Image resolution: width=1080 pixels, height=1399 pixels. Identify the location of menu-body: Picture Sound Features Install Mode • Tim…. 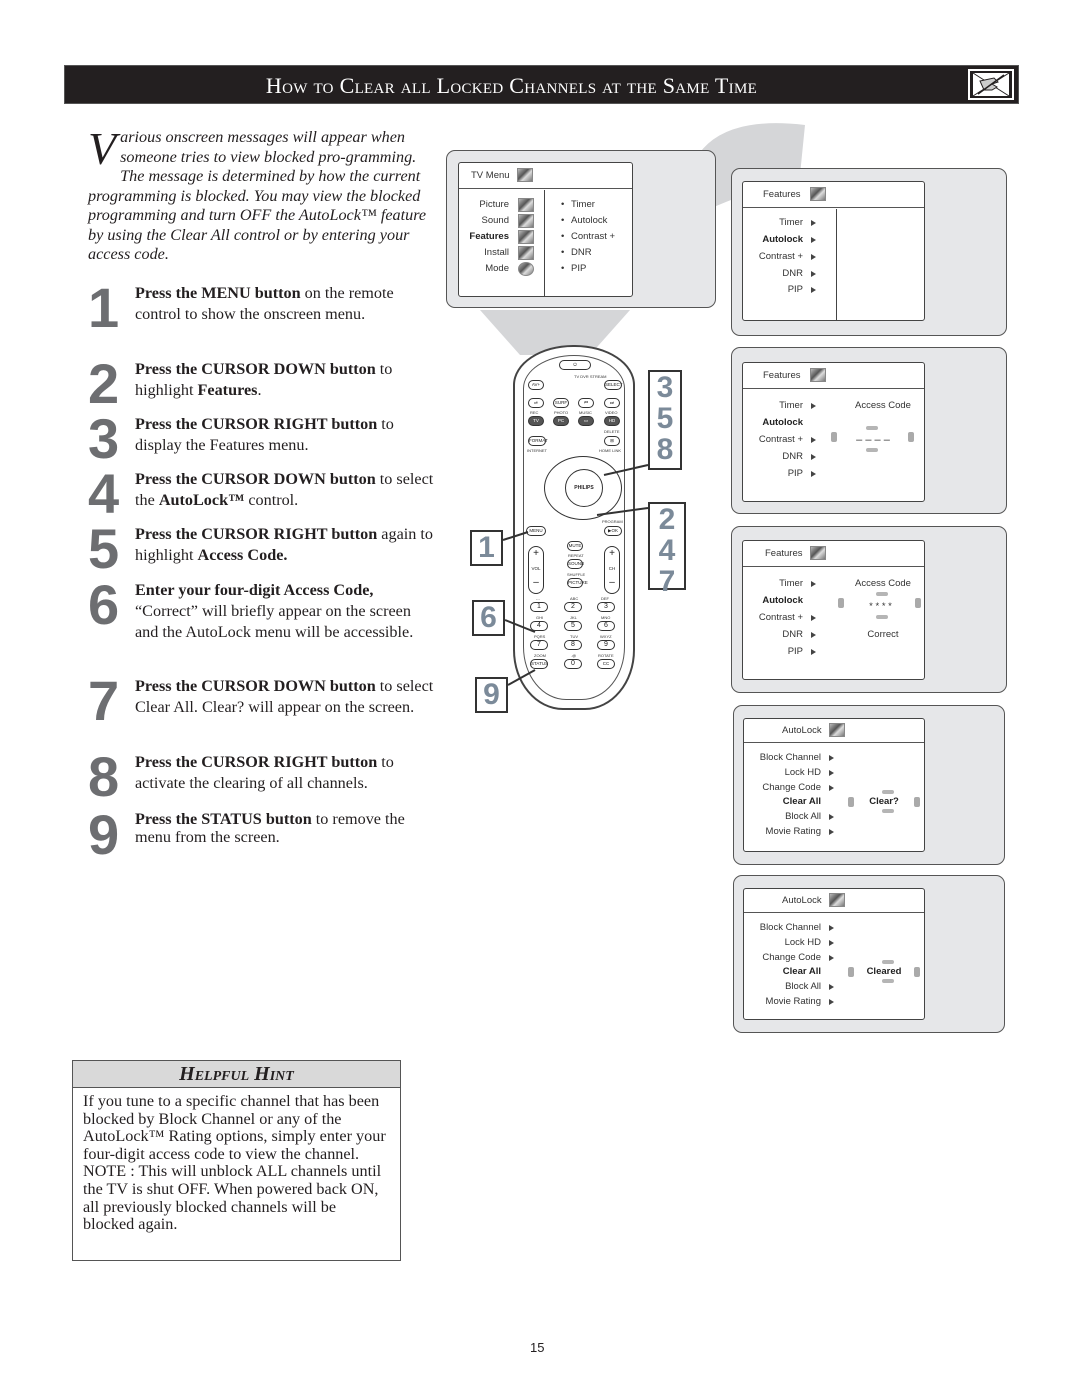
(545, 243).